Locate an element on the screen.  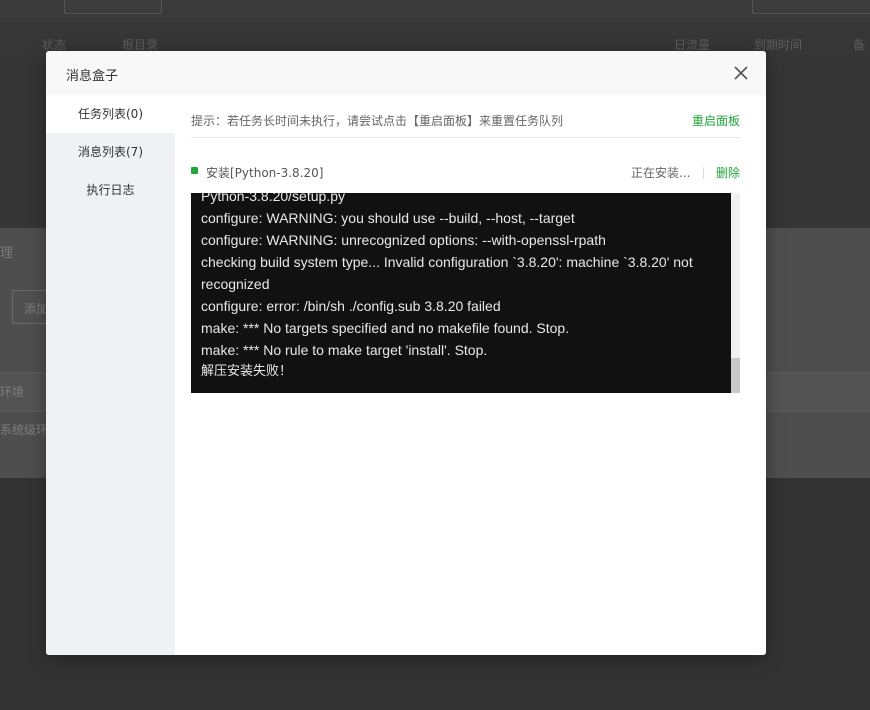
sidebar-item-exec-log: 执行日志 is located at coordinates (110, 190).